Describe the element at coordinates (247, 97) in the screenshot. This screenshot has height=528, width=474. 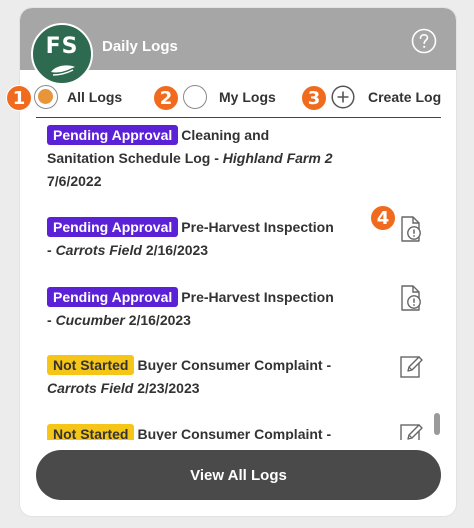
I see `my-logs-label: My Logs` at that location.